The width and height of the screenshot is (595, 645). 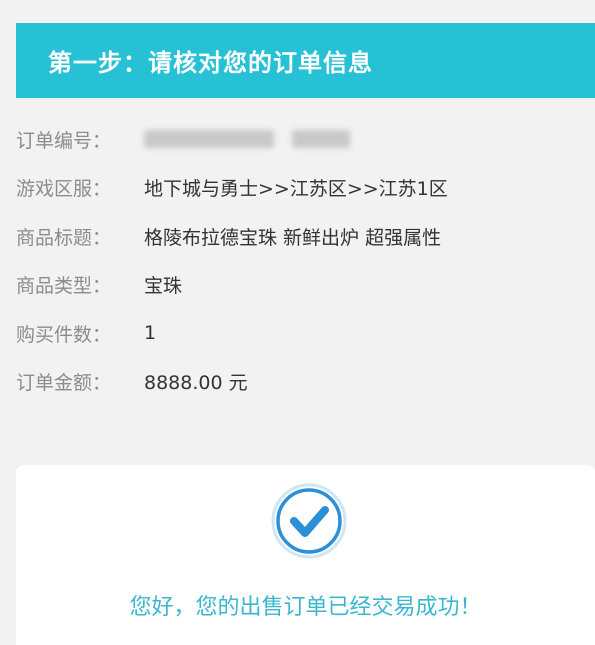 What do you see at coordinates (163, 286) in the screenshot?
I see `product-type-value: 宝珠` at bounding box center [163, 286].